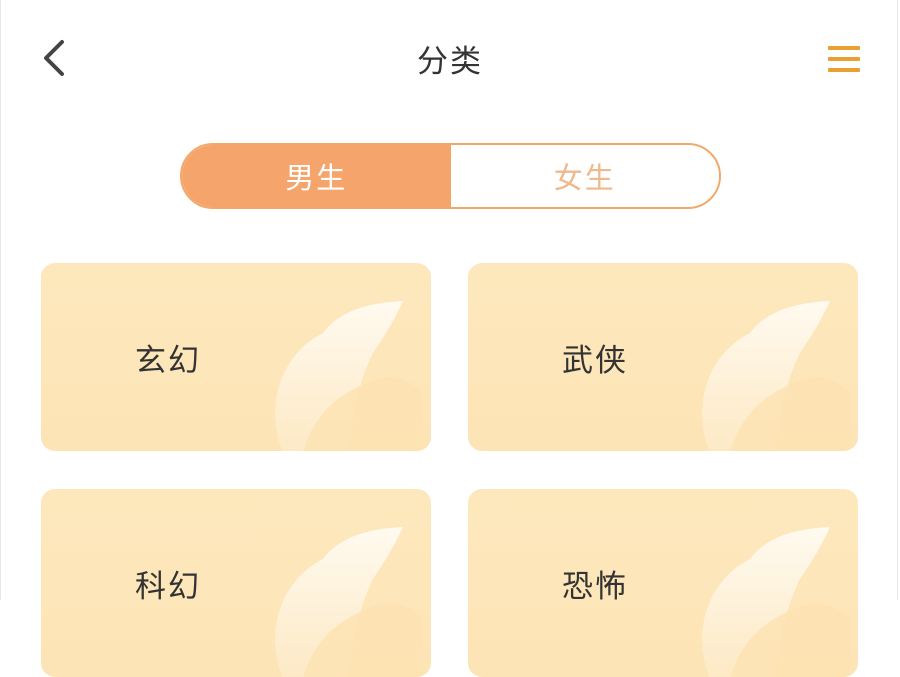 This screenshot has width=900, height=677. Describe the element at coordinates (584, 176) in the screenshot. I see `tab-female: 女生` at that location.